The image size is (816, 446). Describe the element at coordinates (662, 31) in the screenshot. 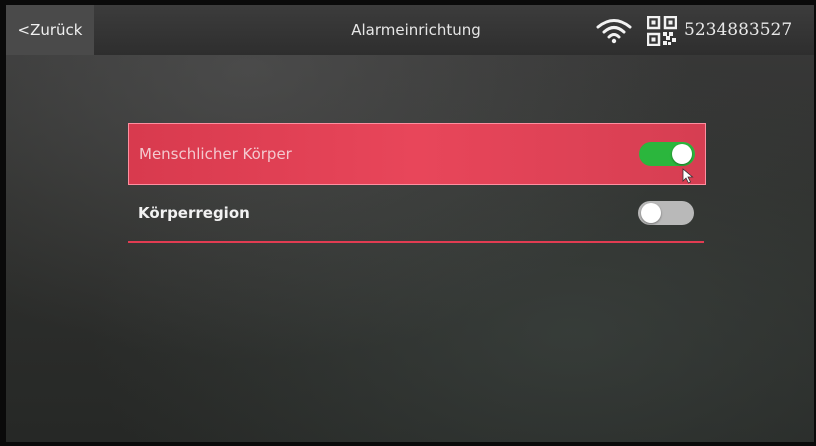

I see `qr-code-icon` at that location.